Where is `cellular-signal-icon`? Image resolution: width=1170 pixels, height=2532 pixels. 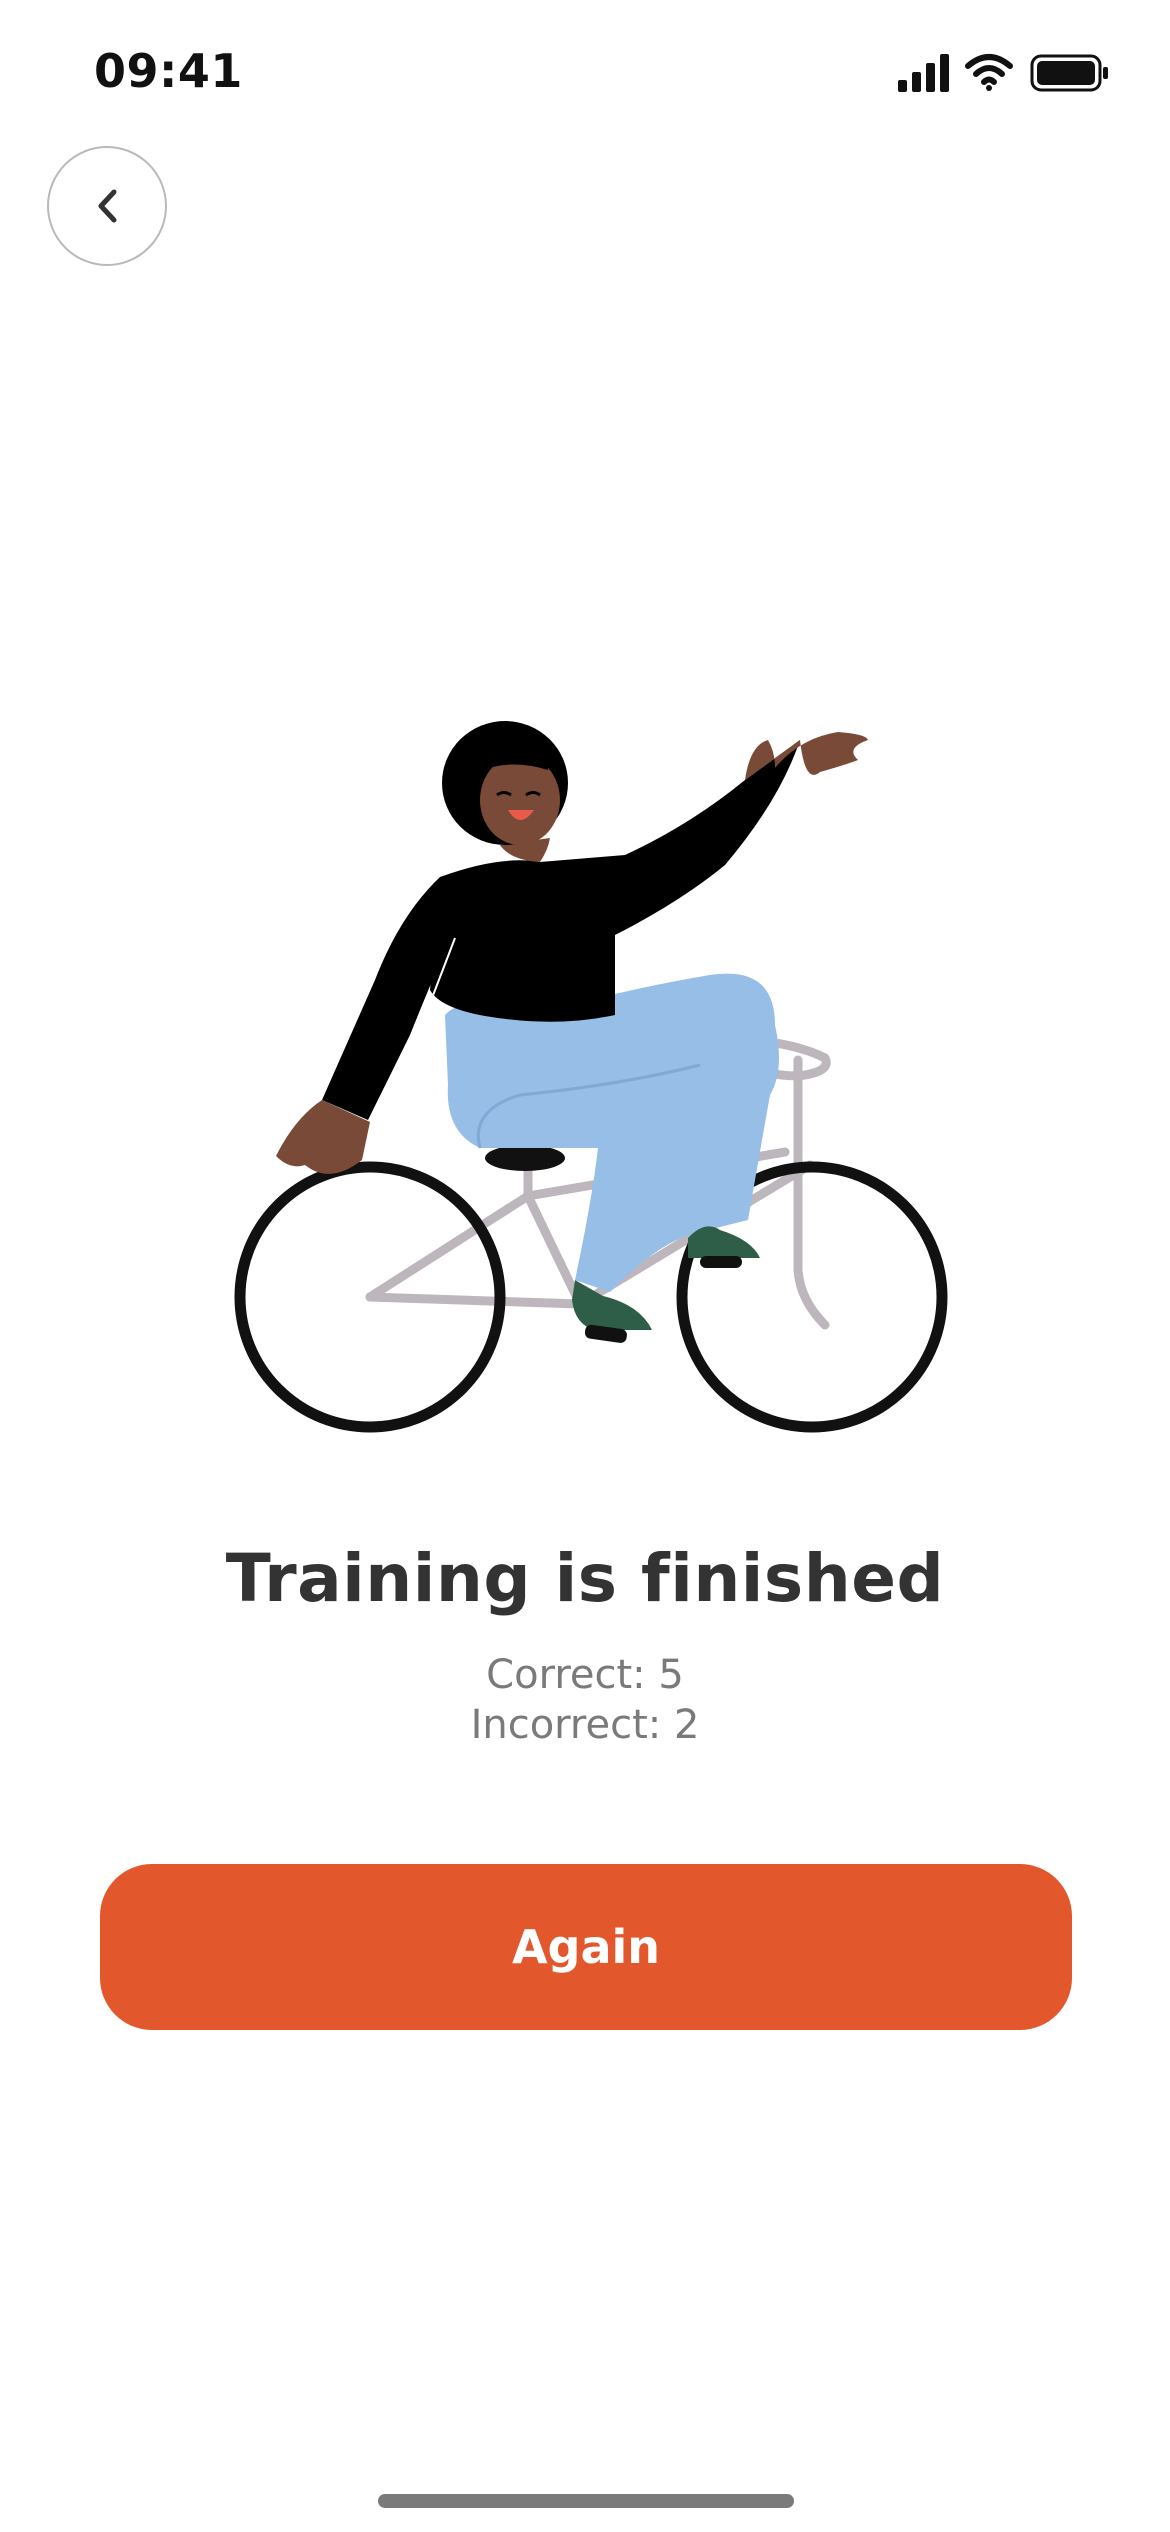 cellular-signal-icon is located at coordinates (923, 73).